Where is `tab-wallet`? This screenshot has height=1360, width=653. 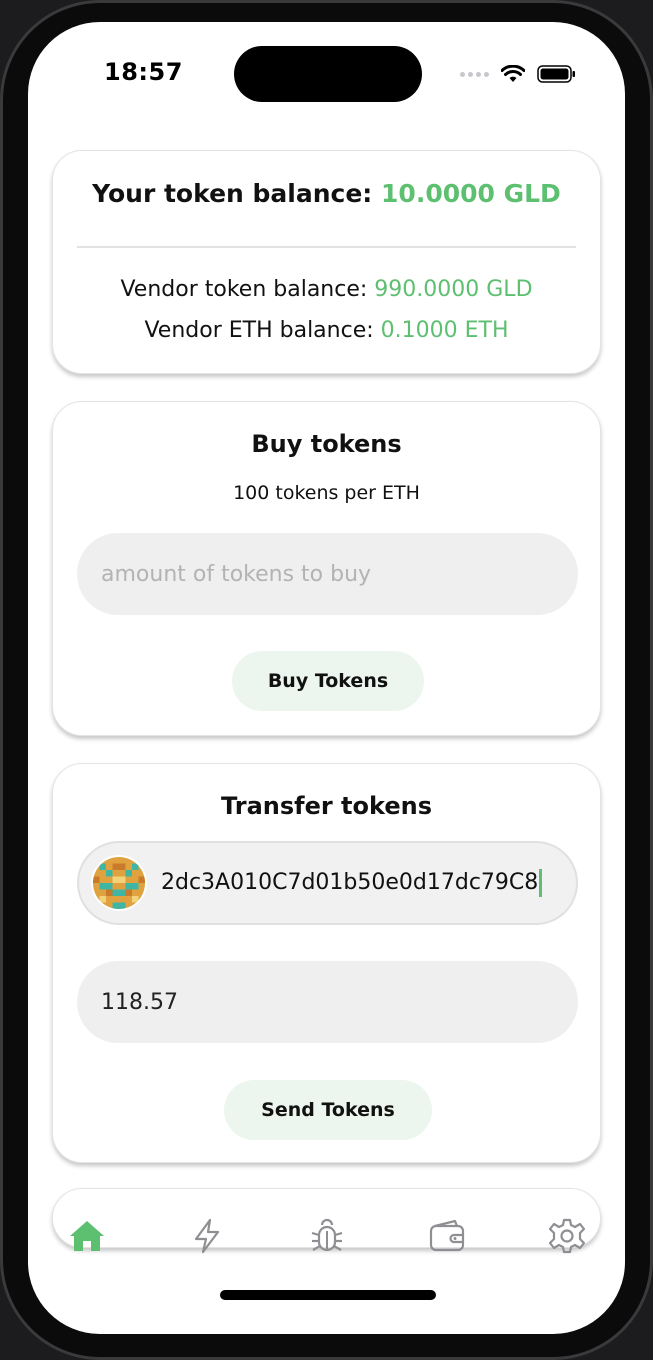
tab-wallet is located at coordinates (447, 1236).